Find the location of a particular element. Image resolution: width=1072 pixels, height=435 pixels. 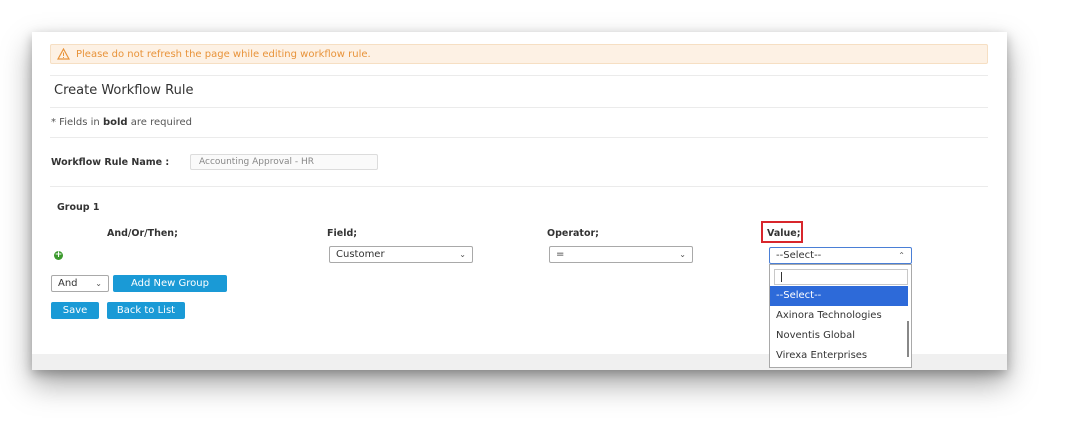

page-title: Create Workflow Rule is located at coordinates (124, 90).